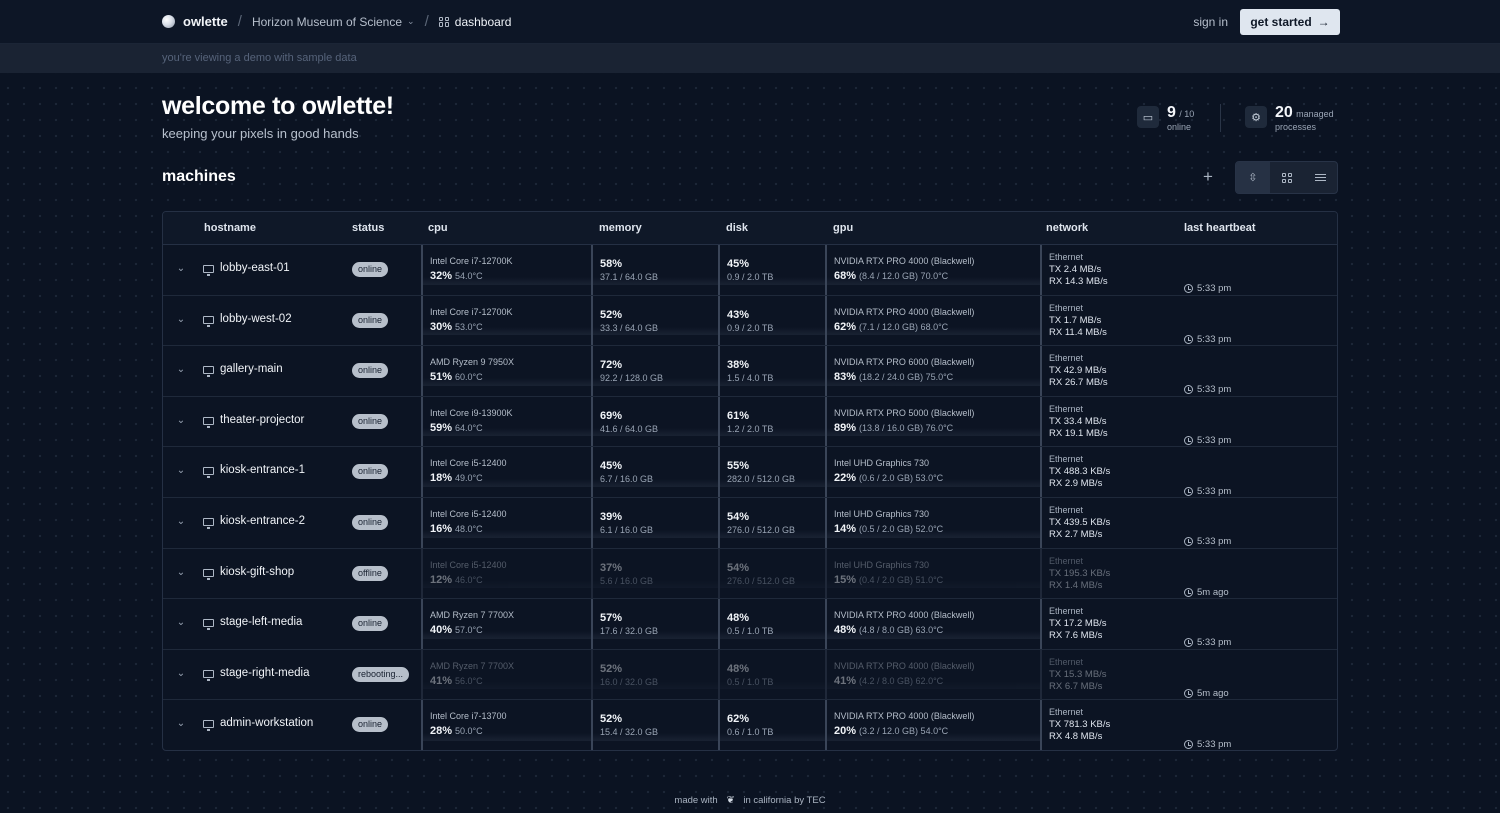 This screenshot has height=813, width=1500. I want to click on cpu-temp: 48.0°C, so click(469, 529).